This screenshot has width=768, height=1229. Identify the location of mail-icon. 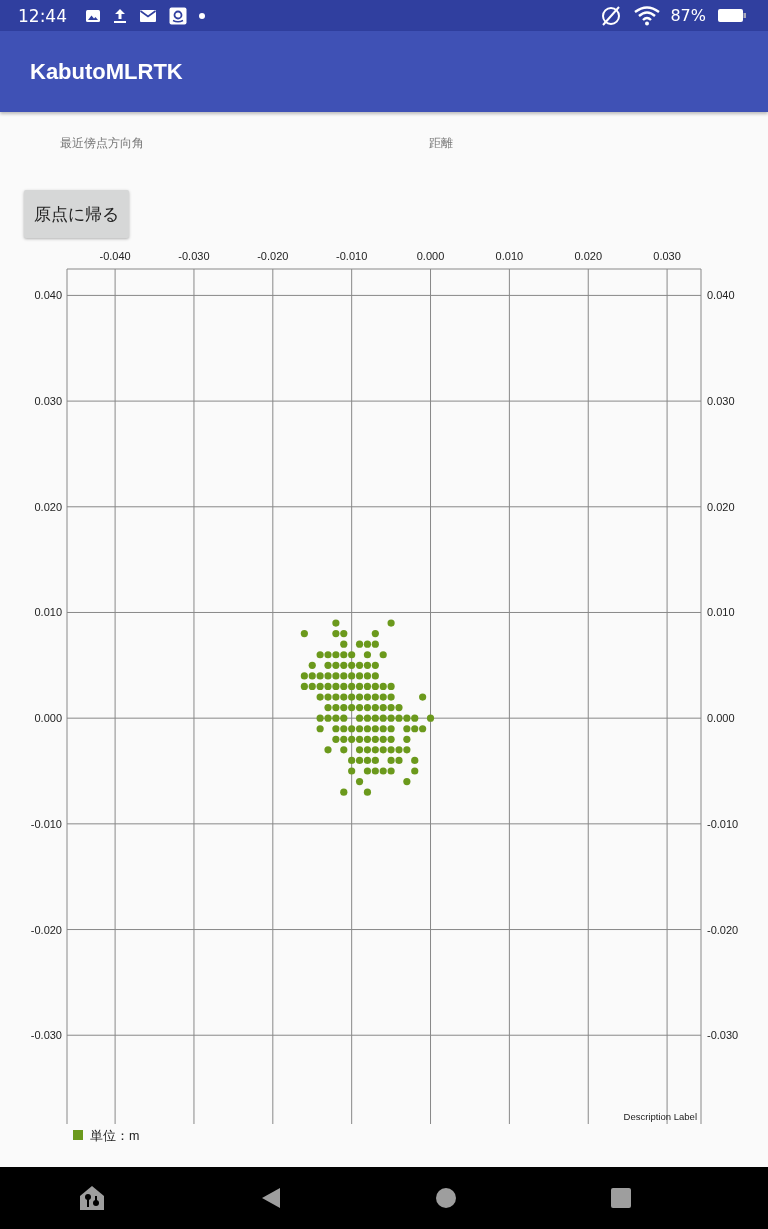
(148, 15).